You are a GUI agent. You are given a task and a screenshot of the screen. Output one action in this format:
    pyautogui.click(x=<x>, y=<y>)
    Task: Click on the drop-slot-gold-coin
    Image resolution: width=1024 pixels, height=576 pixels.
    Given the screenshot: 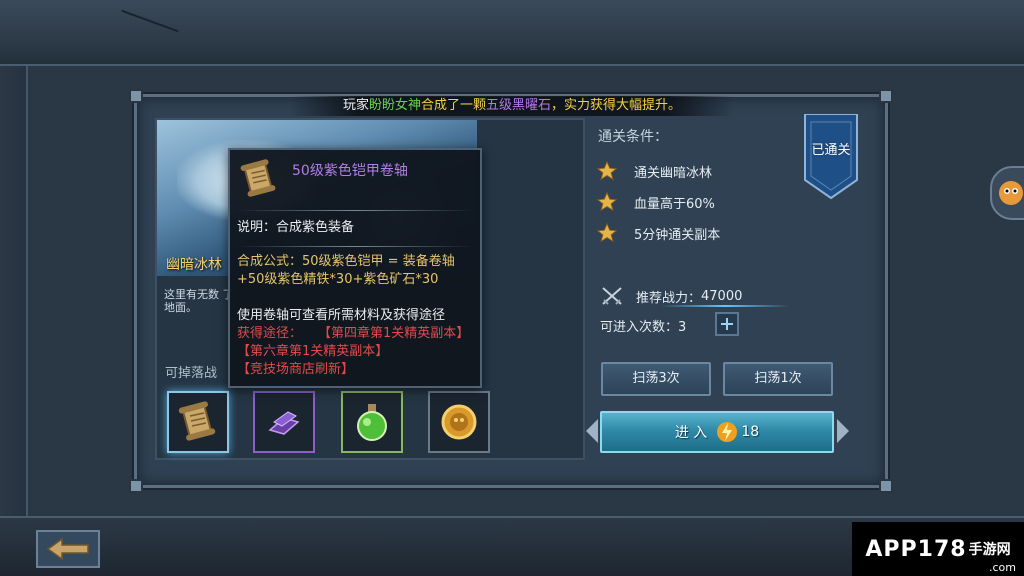 What is the action you would take?
    pyautogui.click(x=459, y=422)
    